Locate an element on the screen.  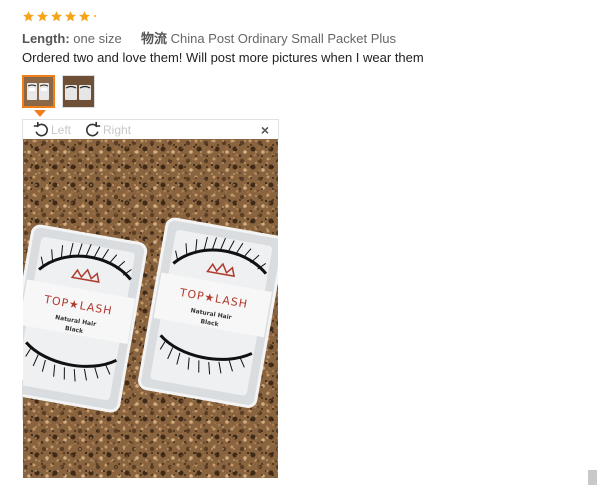
rotate-right-label: Right is located at coordinates (117, 129).